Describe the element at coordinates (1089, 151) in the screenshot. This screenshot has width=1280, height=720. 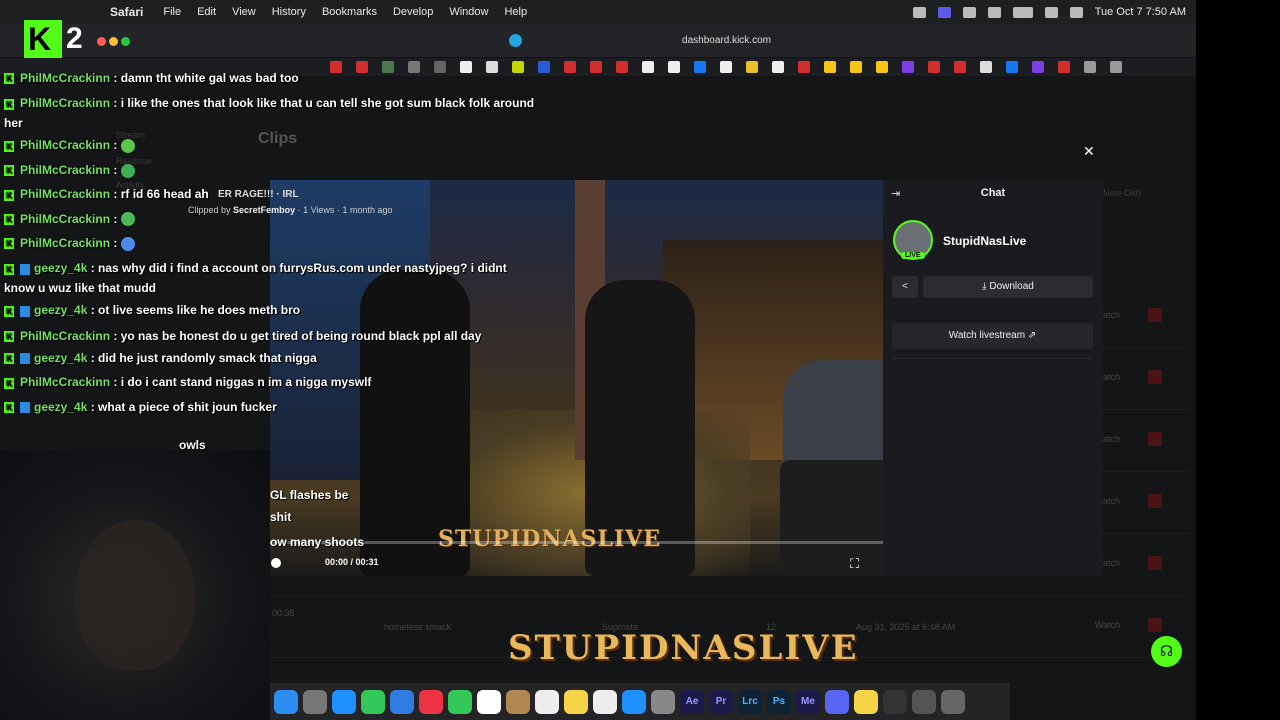
I see `close-modal-icon: ✕` at that location.